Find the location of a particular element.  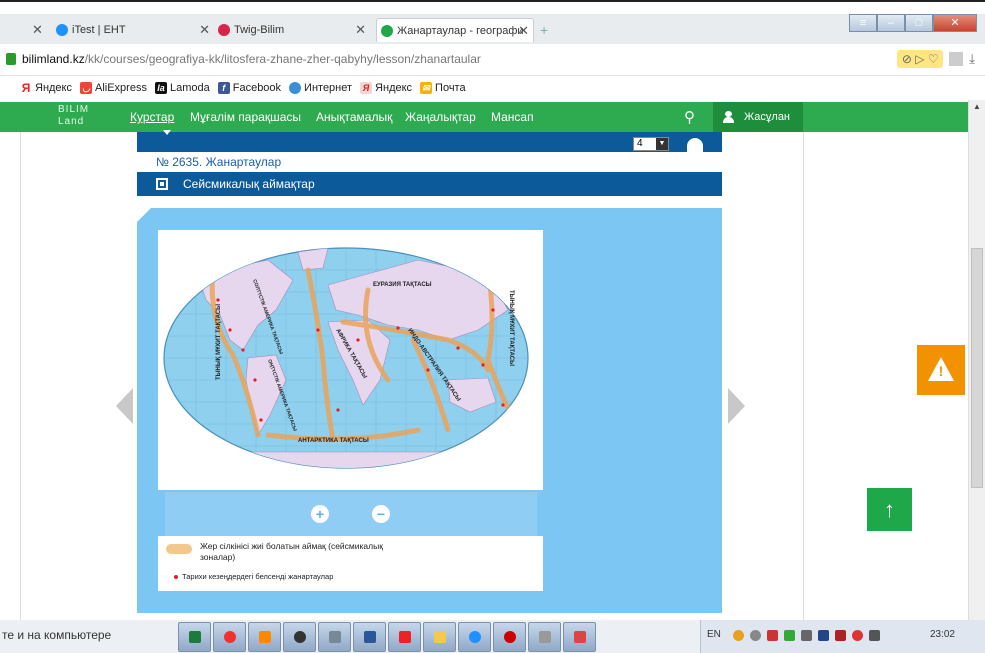

bookmark-yandex: Я Яндекс is located at coordinates (46, 88).